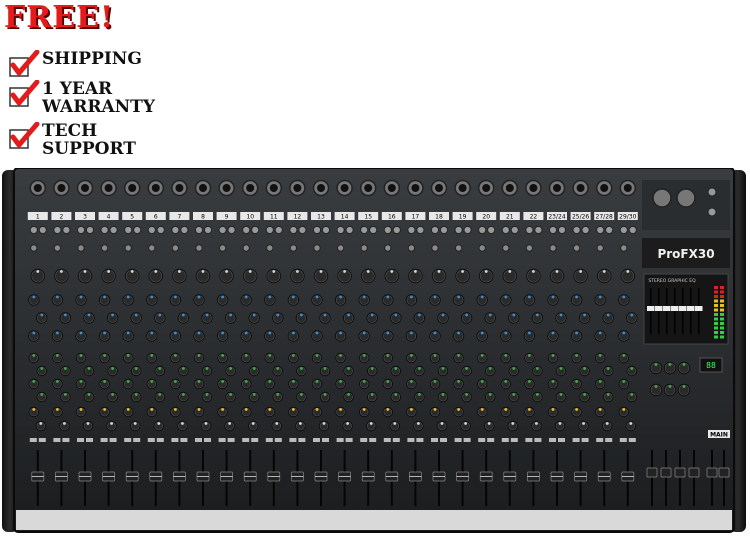 The image size is (750, 537). Describe the element at coordinates (274, 217) in the screenshot. I see `channel-number: 11` at that location.